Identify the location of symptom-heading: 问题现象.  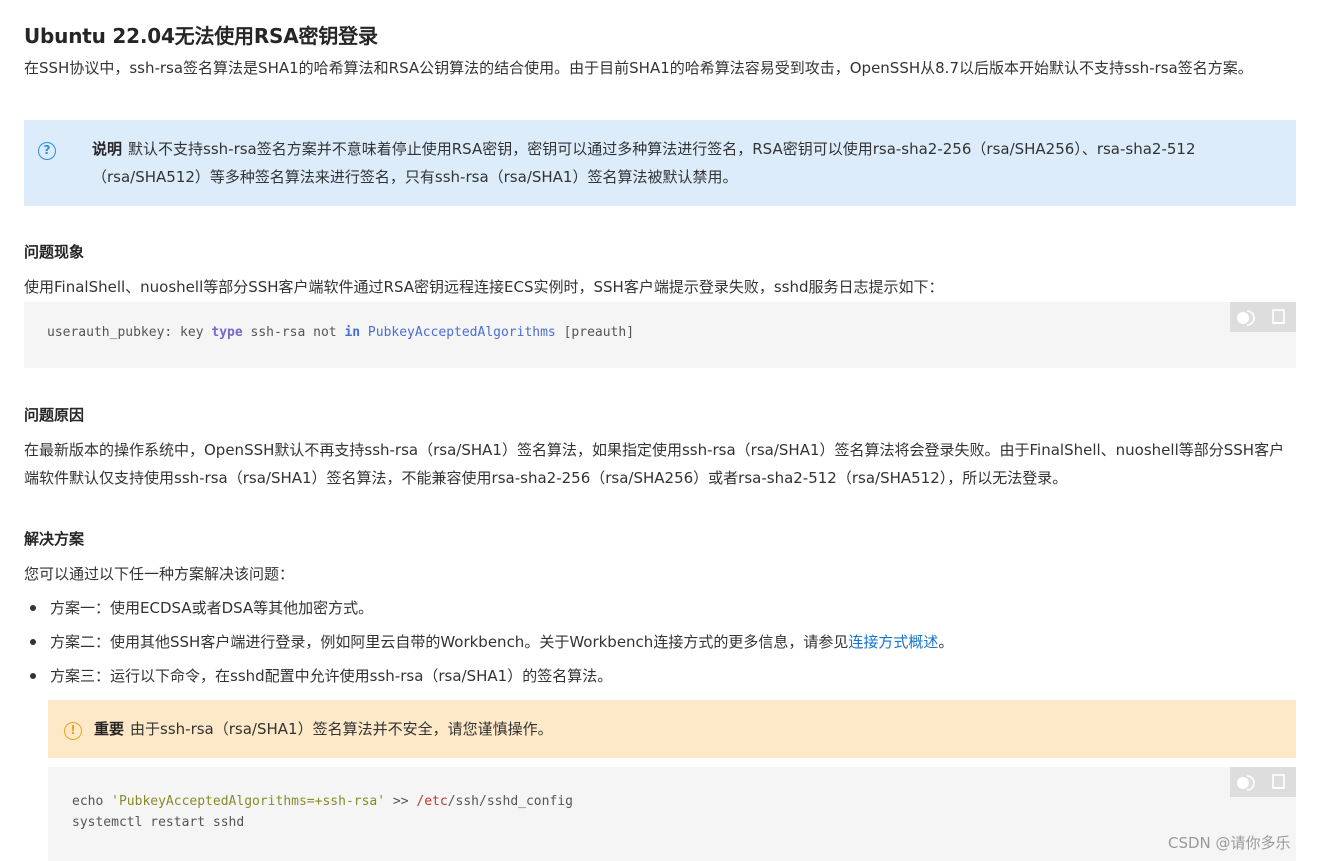
(54, 252).